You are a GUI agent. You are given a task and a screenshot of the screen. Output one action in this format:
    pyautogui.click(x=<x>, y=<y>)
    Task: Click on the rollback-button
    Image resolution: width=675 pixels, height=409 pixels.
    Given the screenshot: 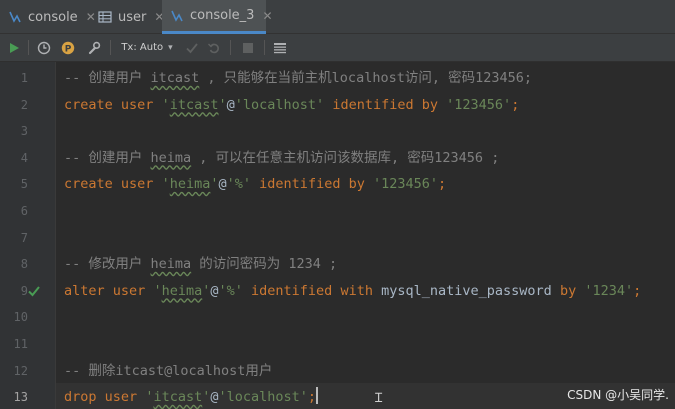 What is the action you would take?
    pyautogui.click(x=214, y=47)
    